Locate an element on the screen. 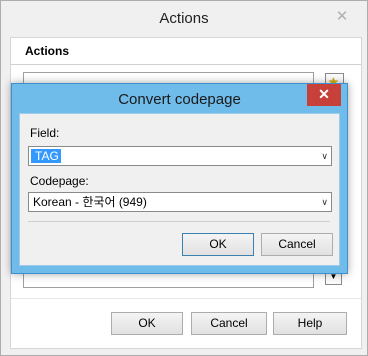 This screenshot has width=368, height=356. help-button: Help is located at coordinates (310, 323).